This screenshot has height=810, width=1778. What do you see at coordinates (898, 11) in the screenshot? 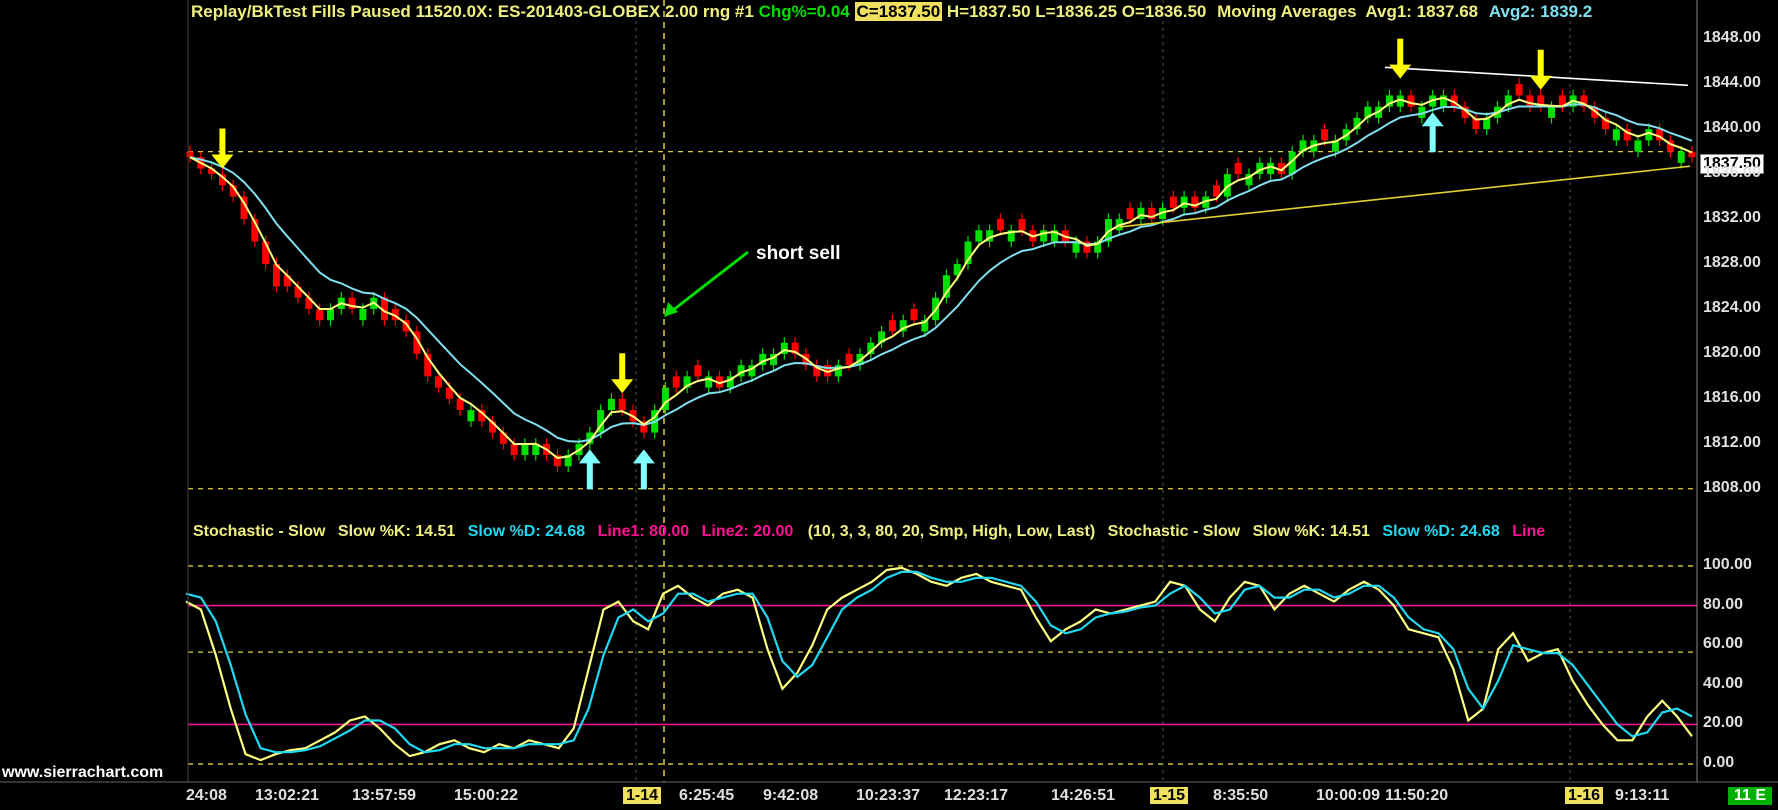
I see `close-price-badge: C=1837.50` at bounding box center [898, 11].